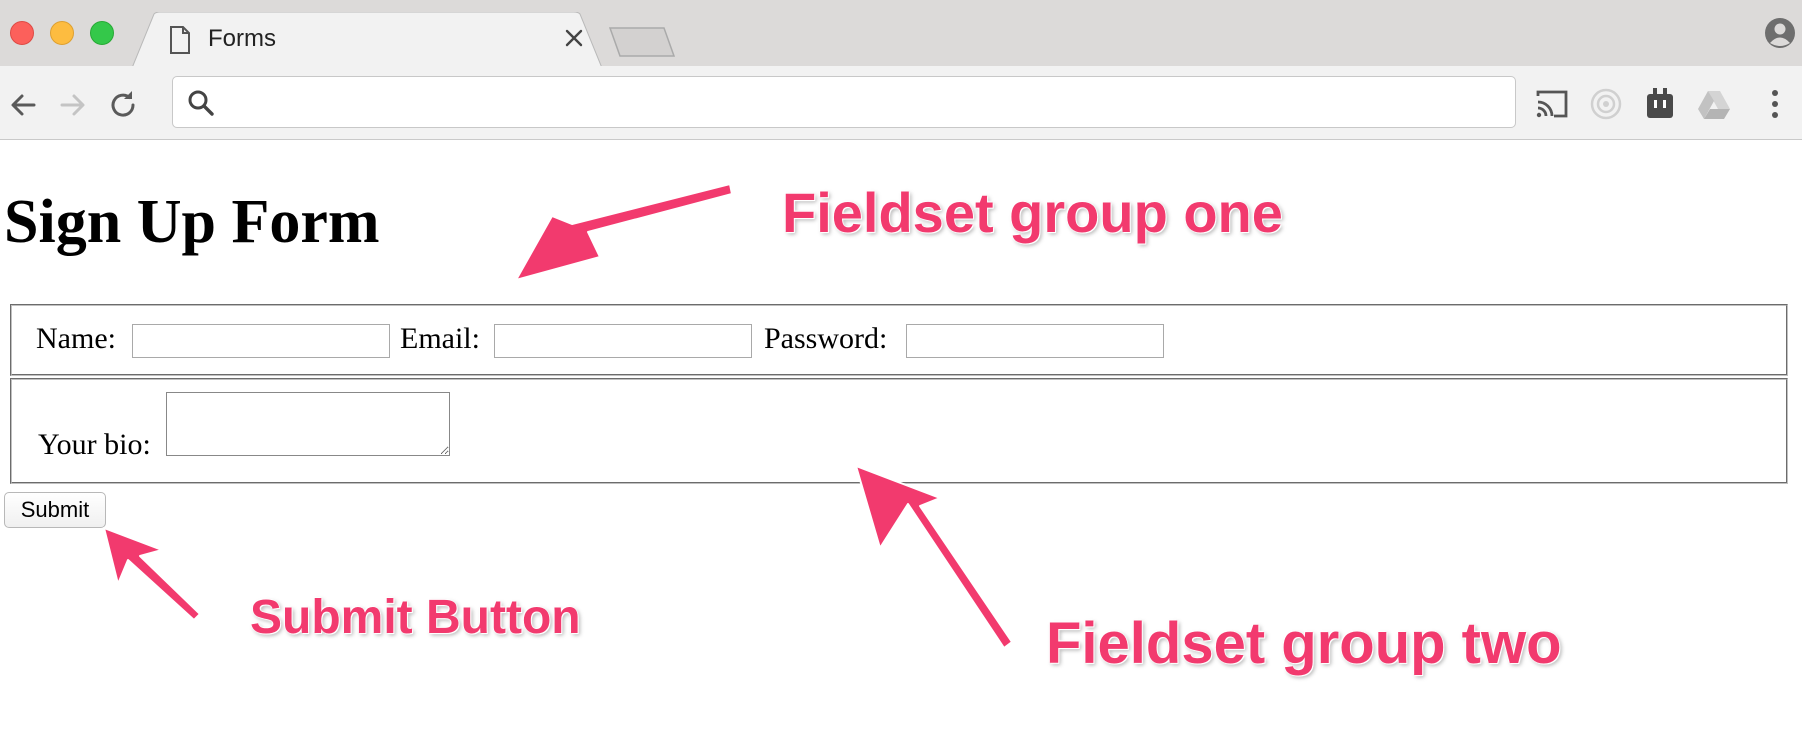 The width and height of the screenshot is (1802, 730). I want to click on email-label: Email:, so click(440, 338).